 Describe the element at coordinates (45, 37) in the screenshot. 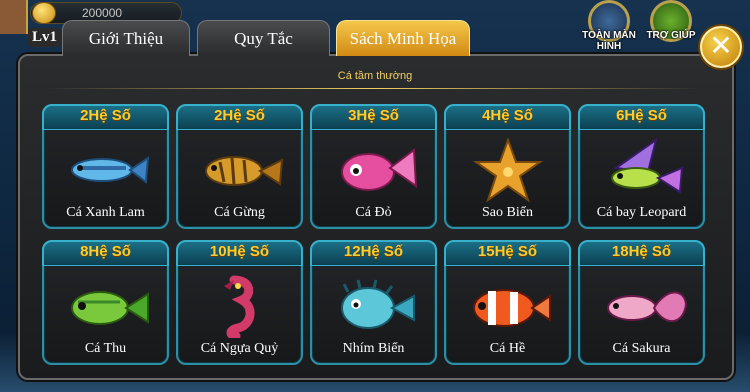

I see `player-level: Lv1` at that location.